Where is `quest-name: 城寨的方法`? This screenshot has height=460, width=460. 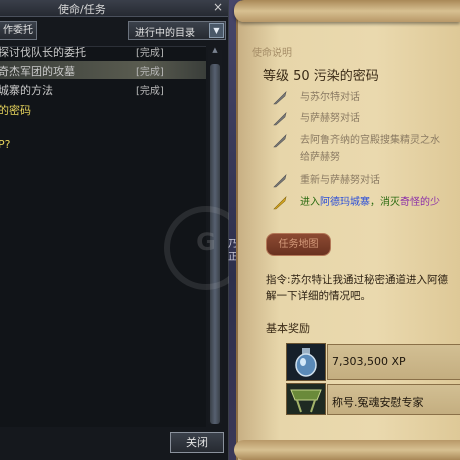 quest-name: 城寨的方法 is located at coordinates (26, 90).